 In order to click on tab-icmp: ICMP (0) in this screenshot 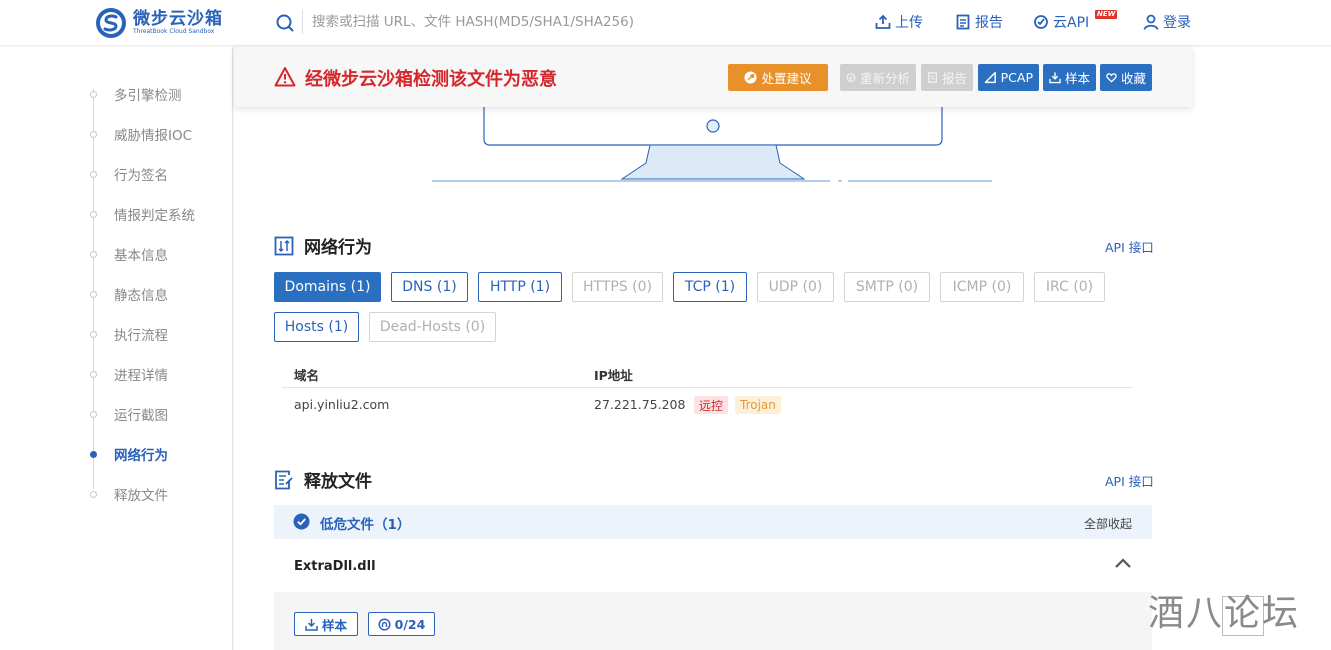, I will do `click(982, 287)`.